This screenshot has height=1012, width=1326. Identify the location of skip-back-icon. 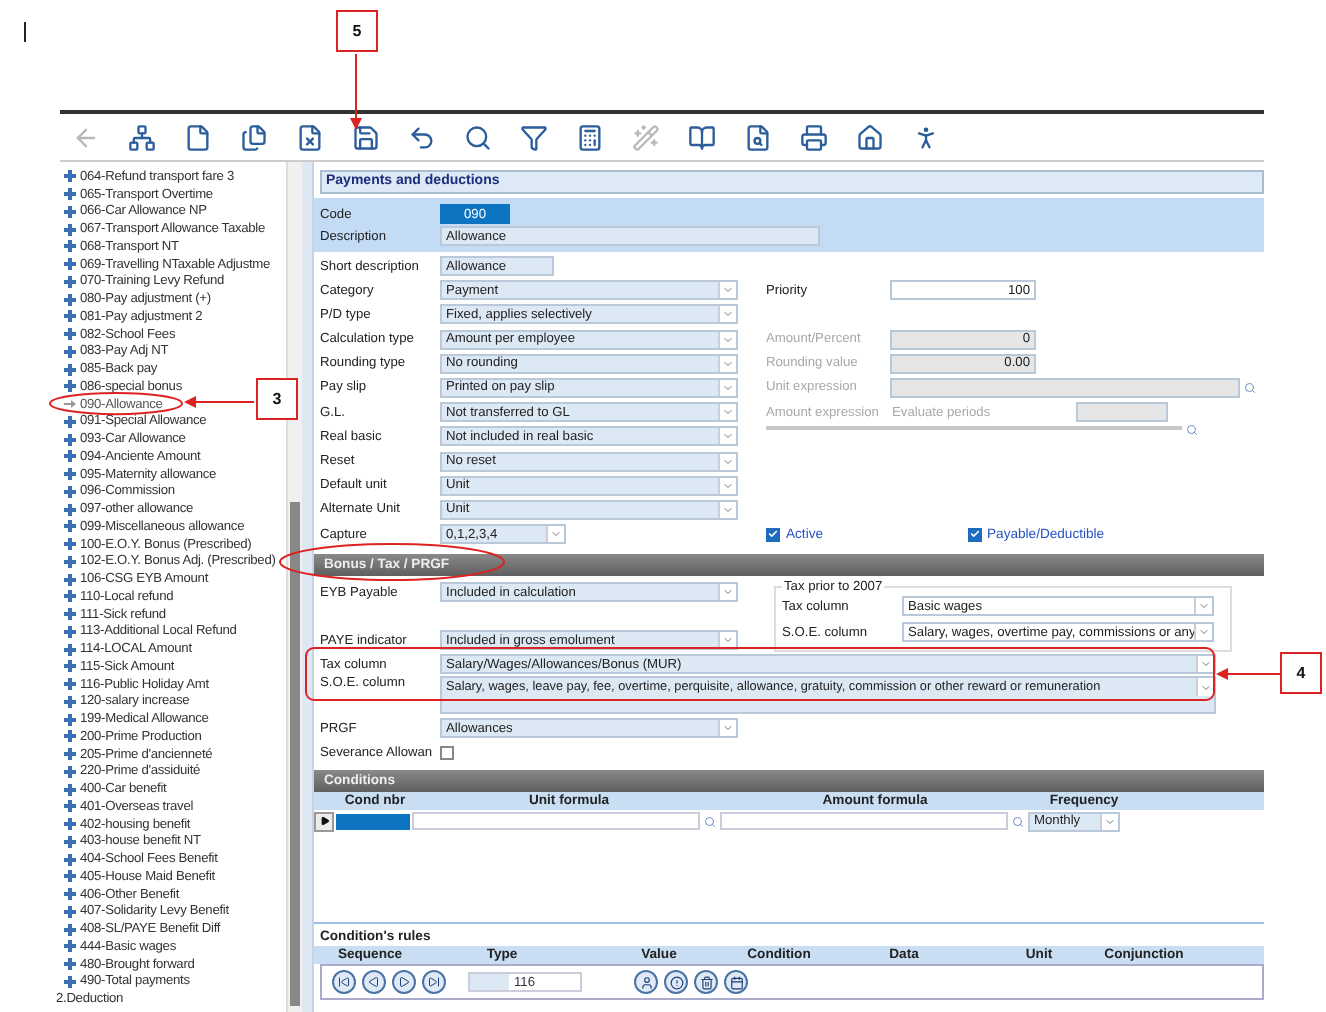
(344, 982).